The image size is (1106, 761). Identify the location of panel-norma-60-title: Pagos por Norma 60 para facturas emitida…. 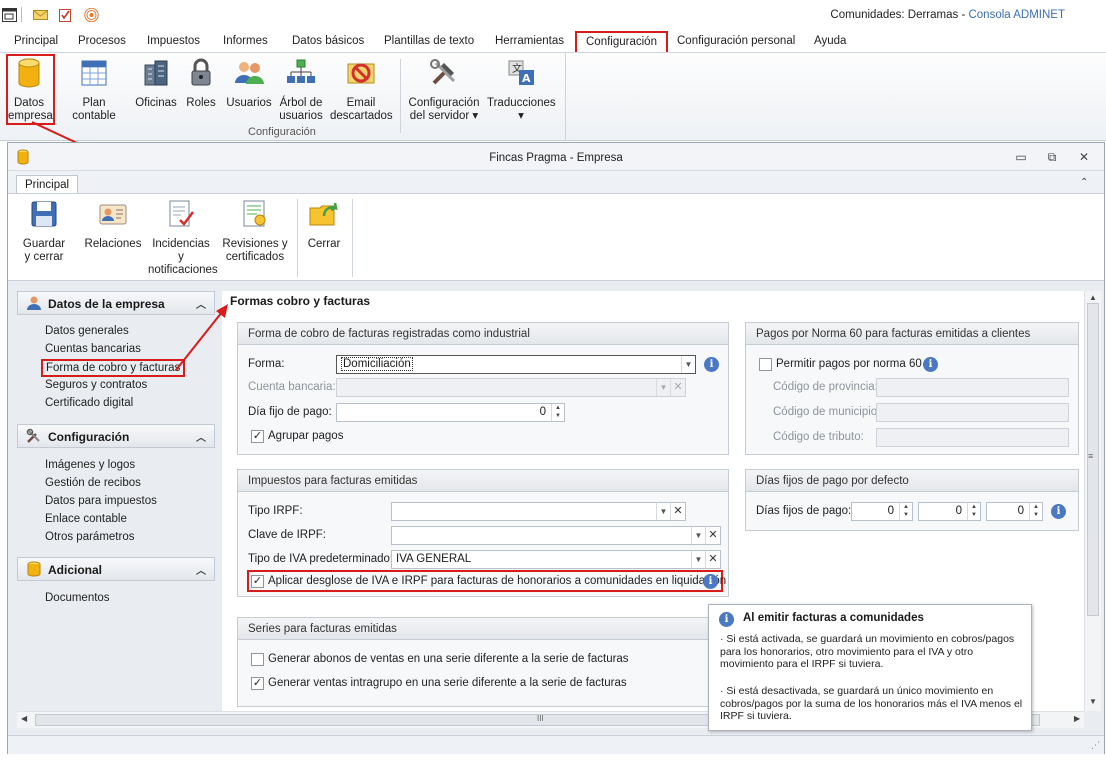
(912, 334).